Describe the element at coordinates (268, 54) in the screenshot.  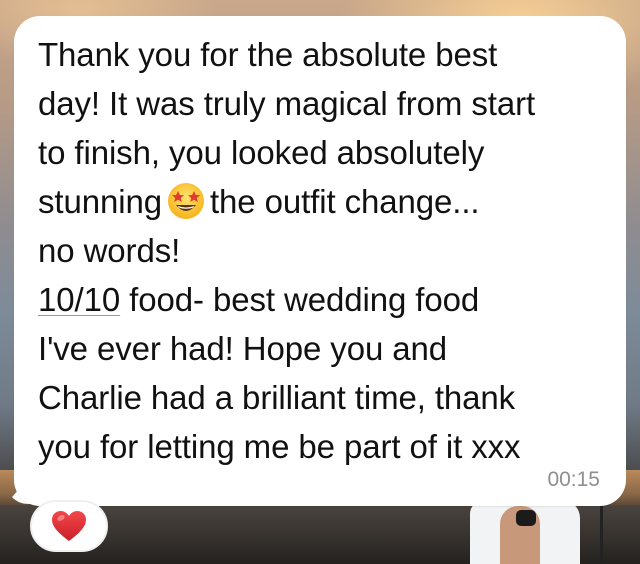
I see `message-line: Thank you for the absolute best` at that location.